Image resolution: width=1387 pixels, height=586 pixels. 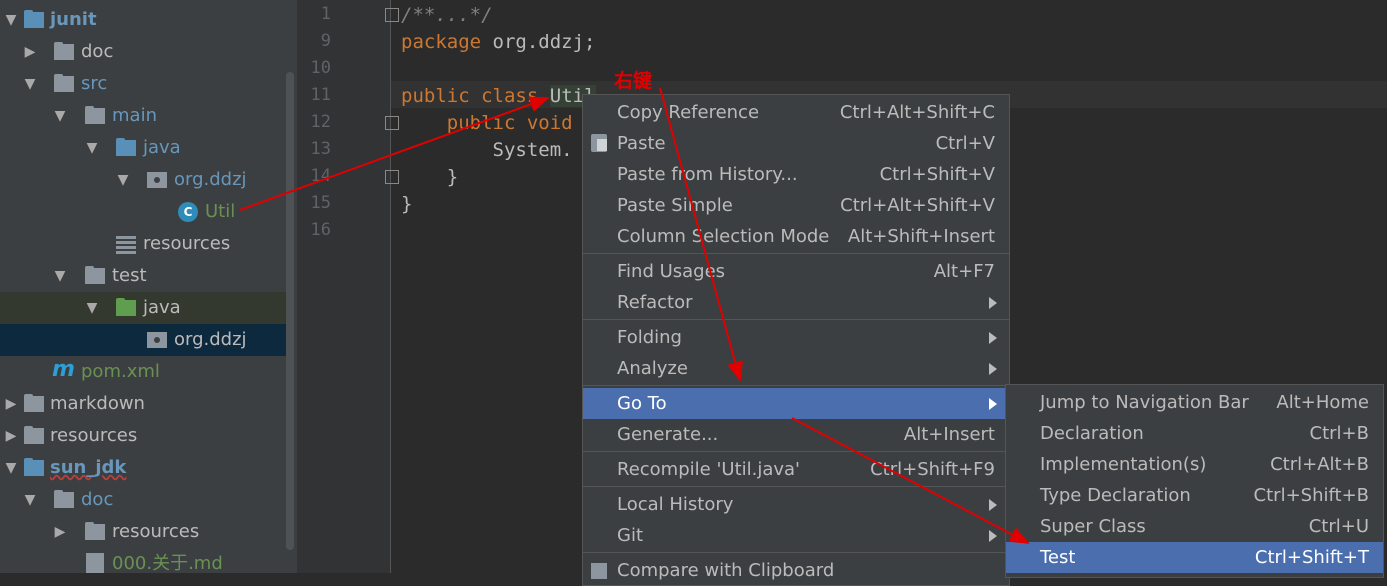 What do you see at coordinates (796, 271) in the screenshot?
I see `menu-item-find-usages: Find Usages Alt+F7` at bounding box center [796, 271].